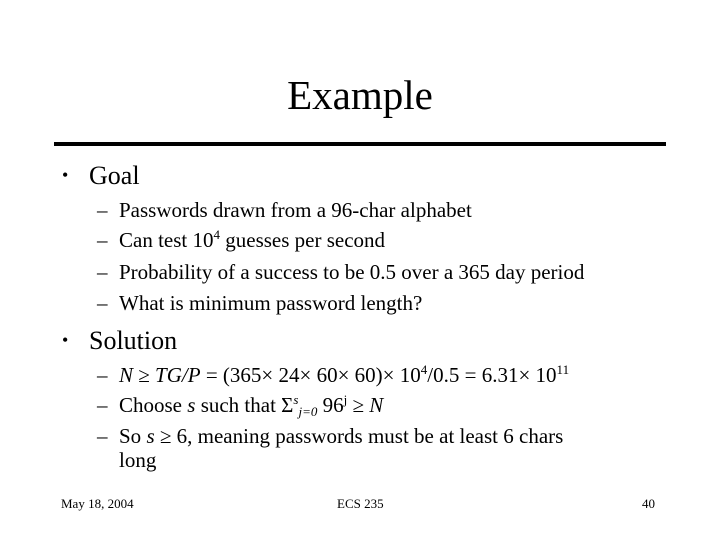  I want to click on bullet-goal: • Goal, so click(101, 175).